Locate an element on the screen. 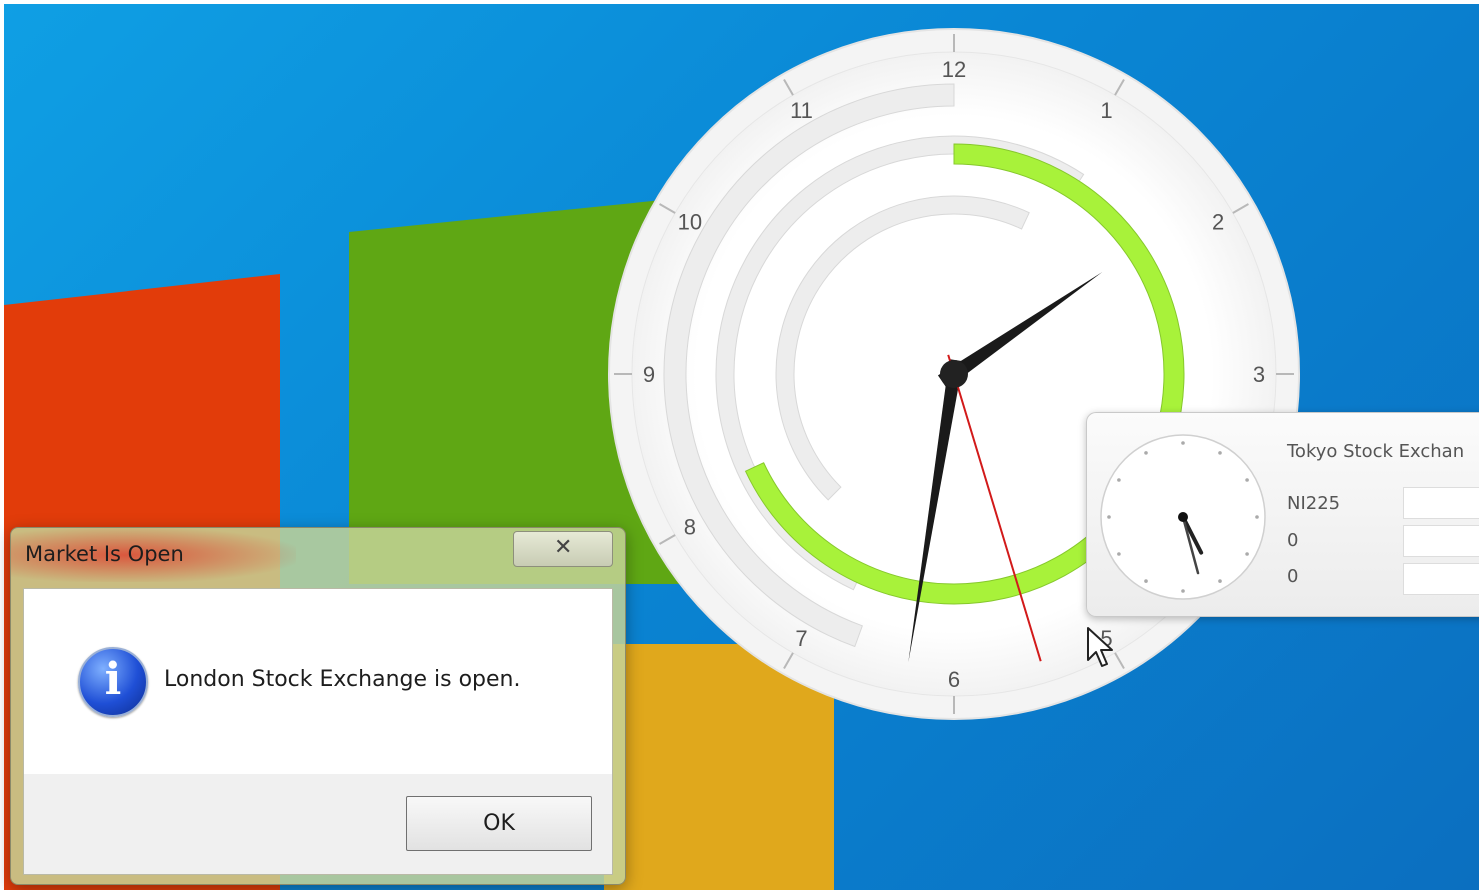 The image size is (1479, 890). tokyo-title: Tokyo Stock Exchan is located at coordinates (1376, 451).